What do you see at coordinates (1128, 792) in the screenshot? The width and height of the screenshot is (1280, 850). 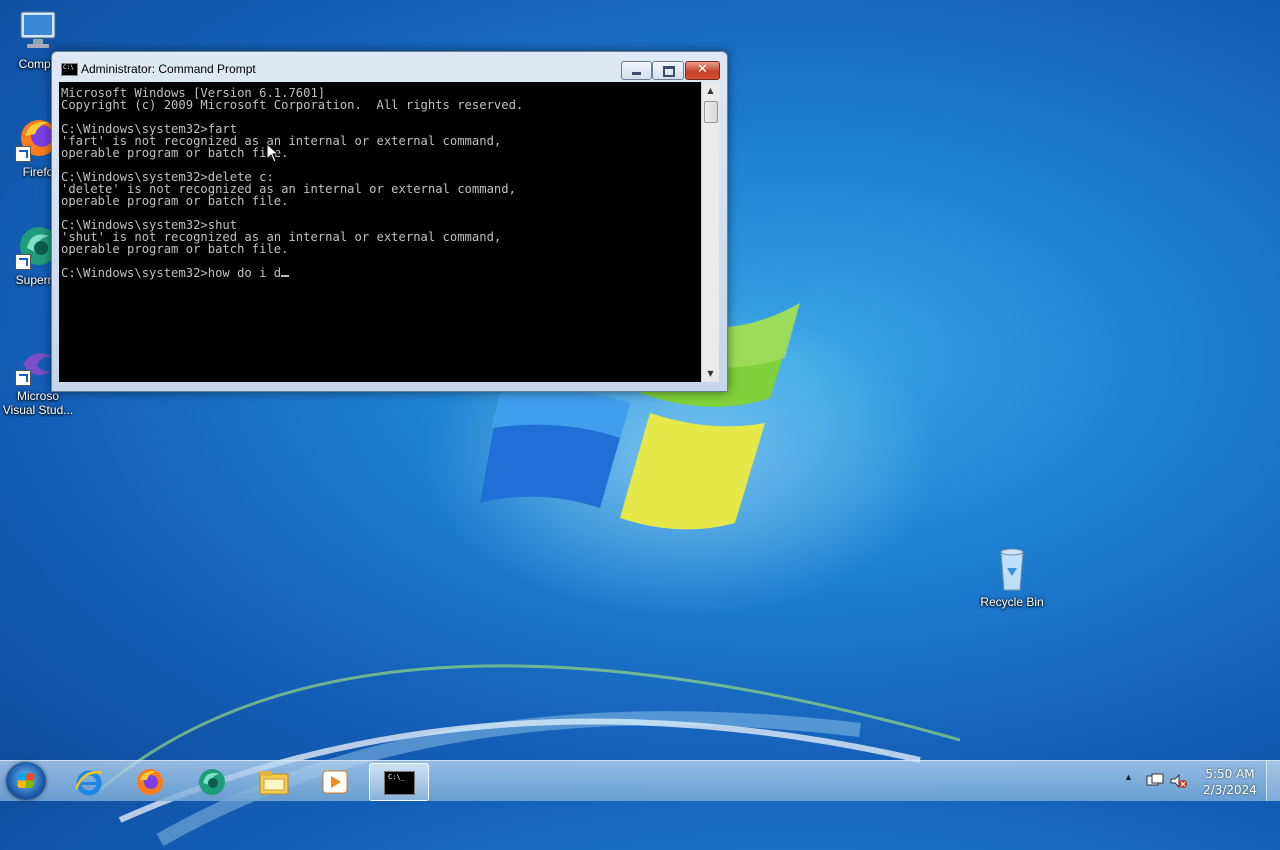 I see `tray-overflow-icon: ▲` at bounding box center [1128, 792].